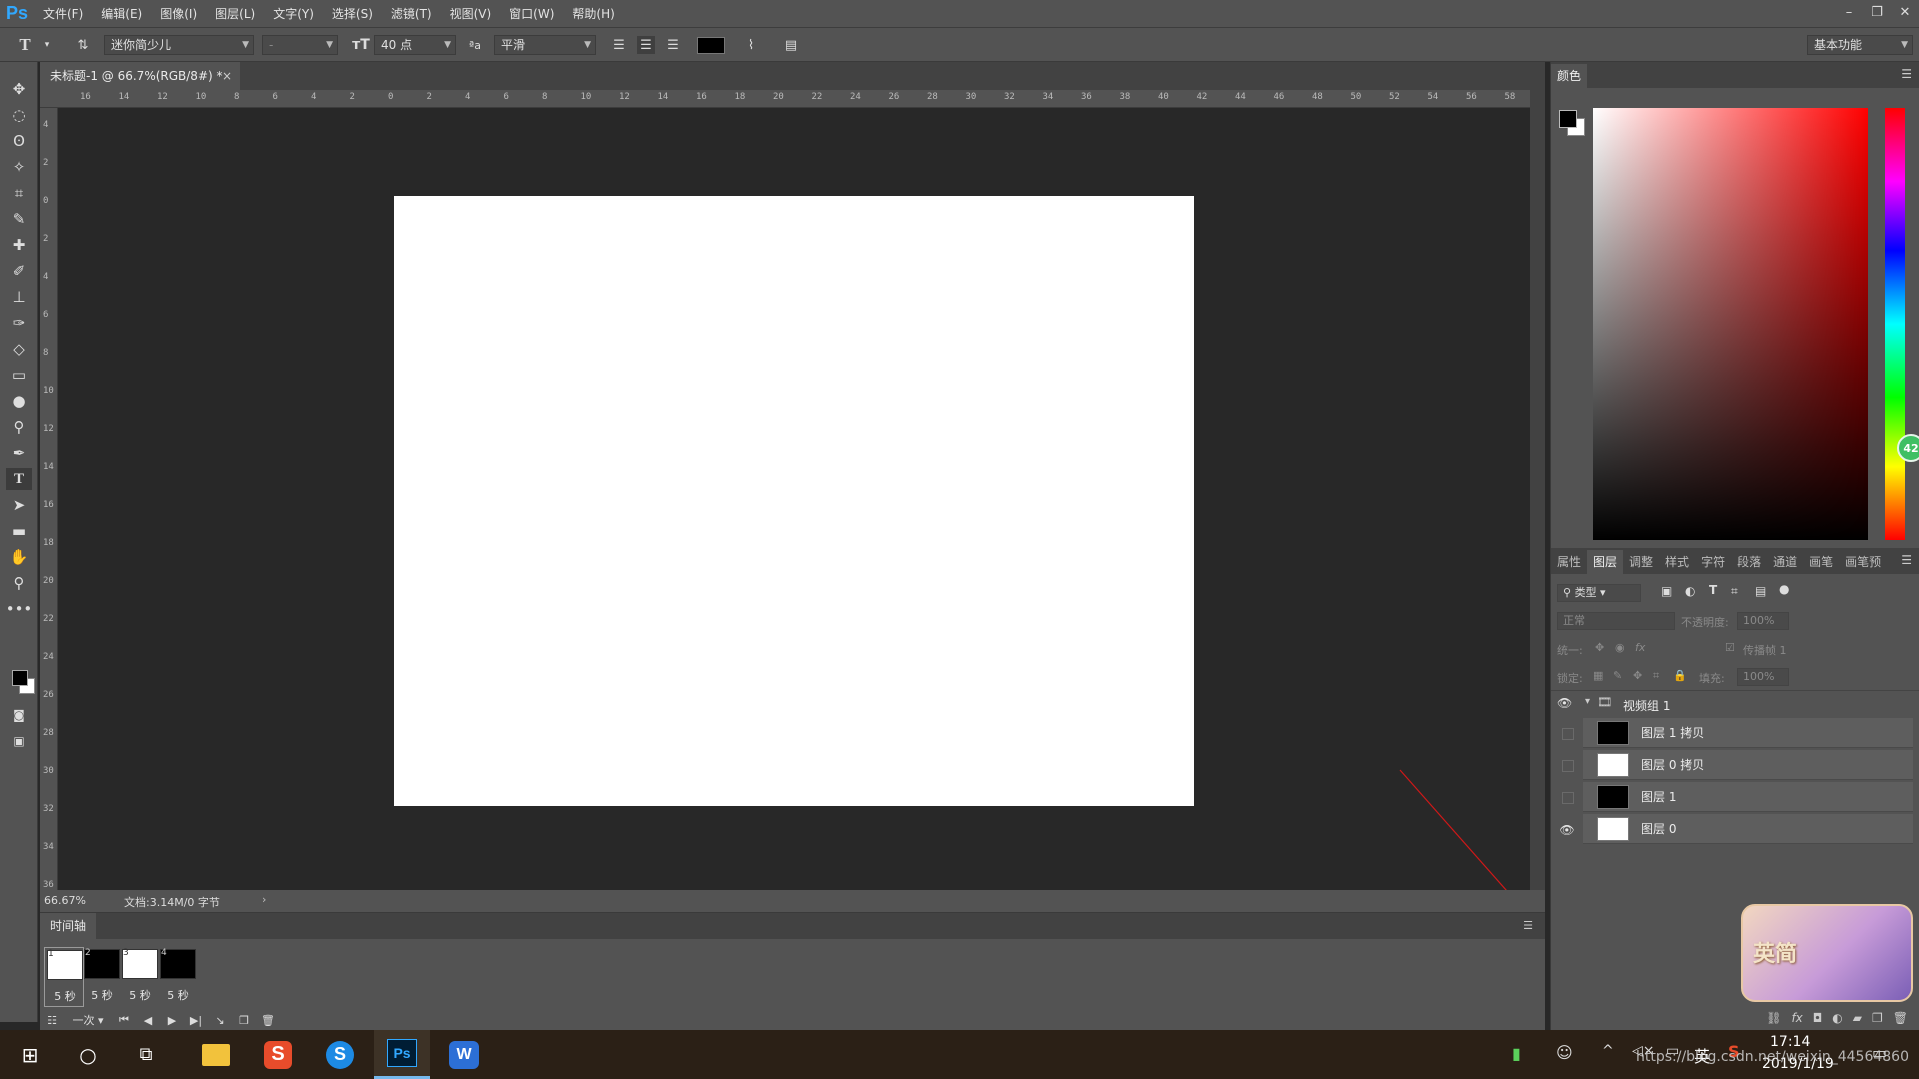 The height and width of the screenshot is (1079, 1919). Describe the element at coordinates (1637, 675) in the screenshot. I see `lock-position-icon: ✥` at that location.